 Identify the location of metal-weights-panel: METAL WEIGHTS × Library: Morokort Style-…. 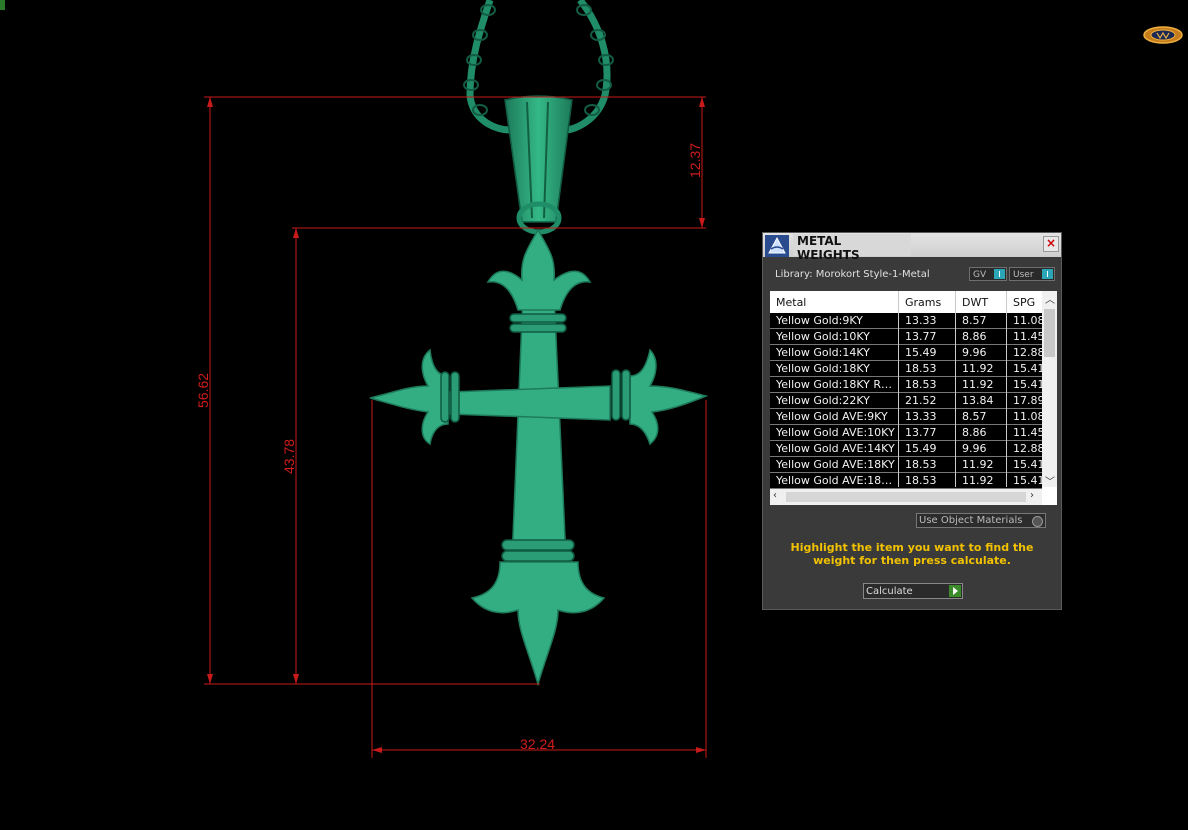
(912, 421).